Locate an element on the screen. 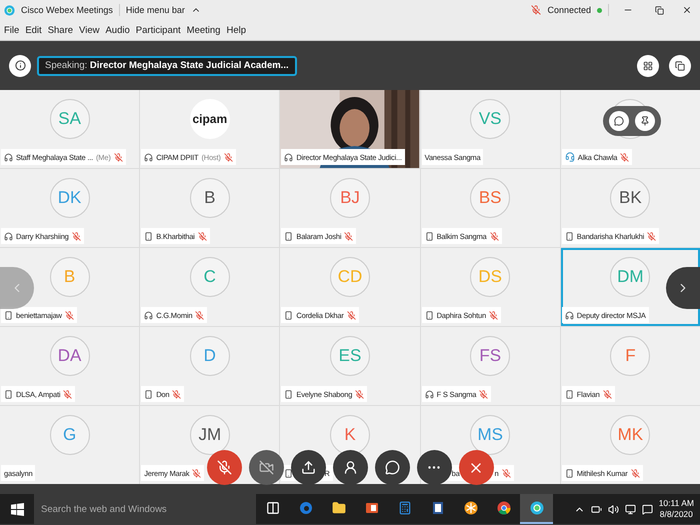 This screenshot has height=525, width=700. calculator-icon is located at coordinates (405, 508).